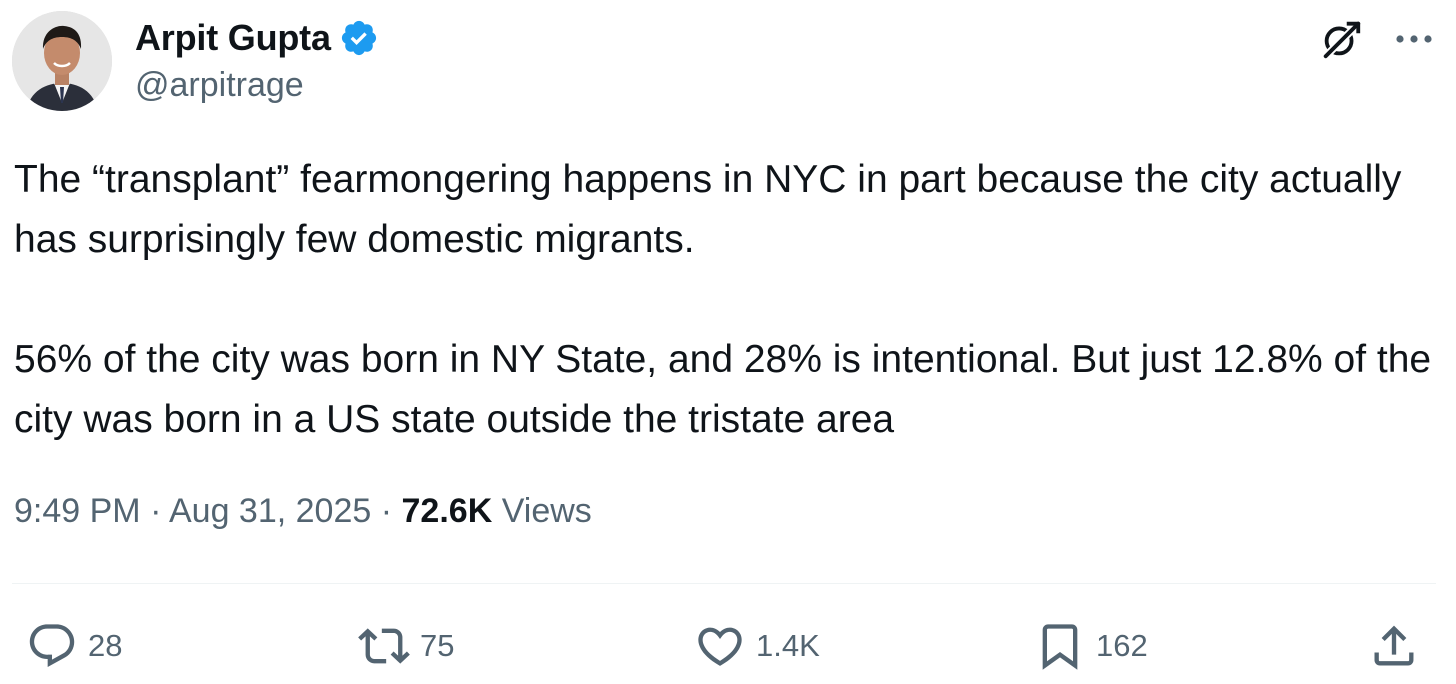 Image resolution: width=1456 pixels, height=684 pixels. I want to click on views-count: 72.6K, so click(447, 511).